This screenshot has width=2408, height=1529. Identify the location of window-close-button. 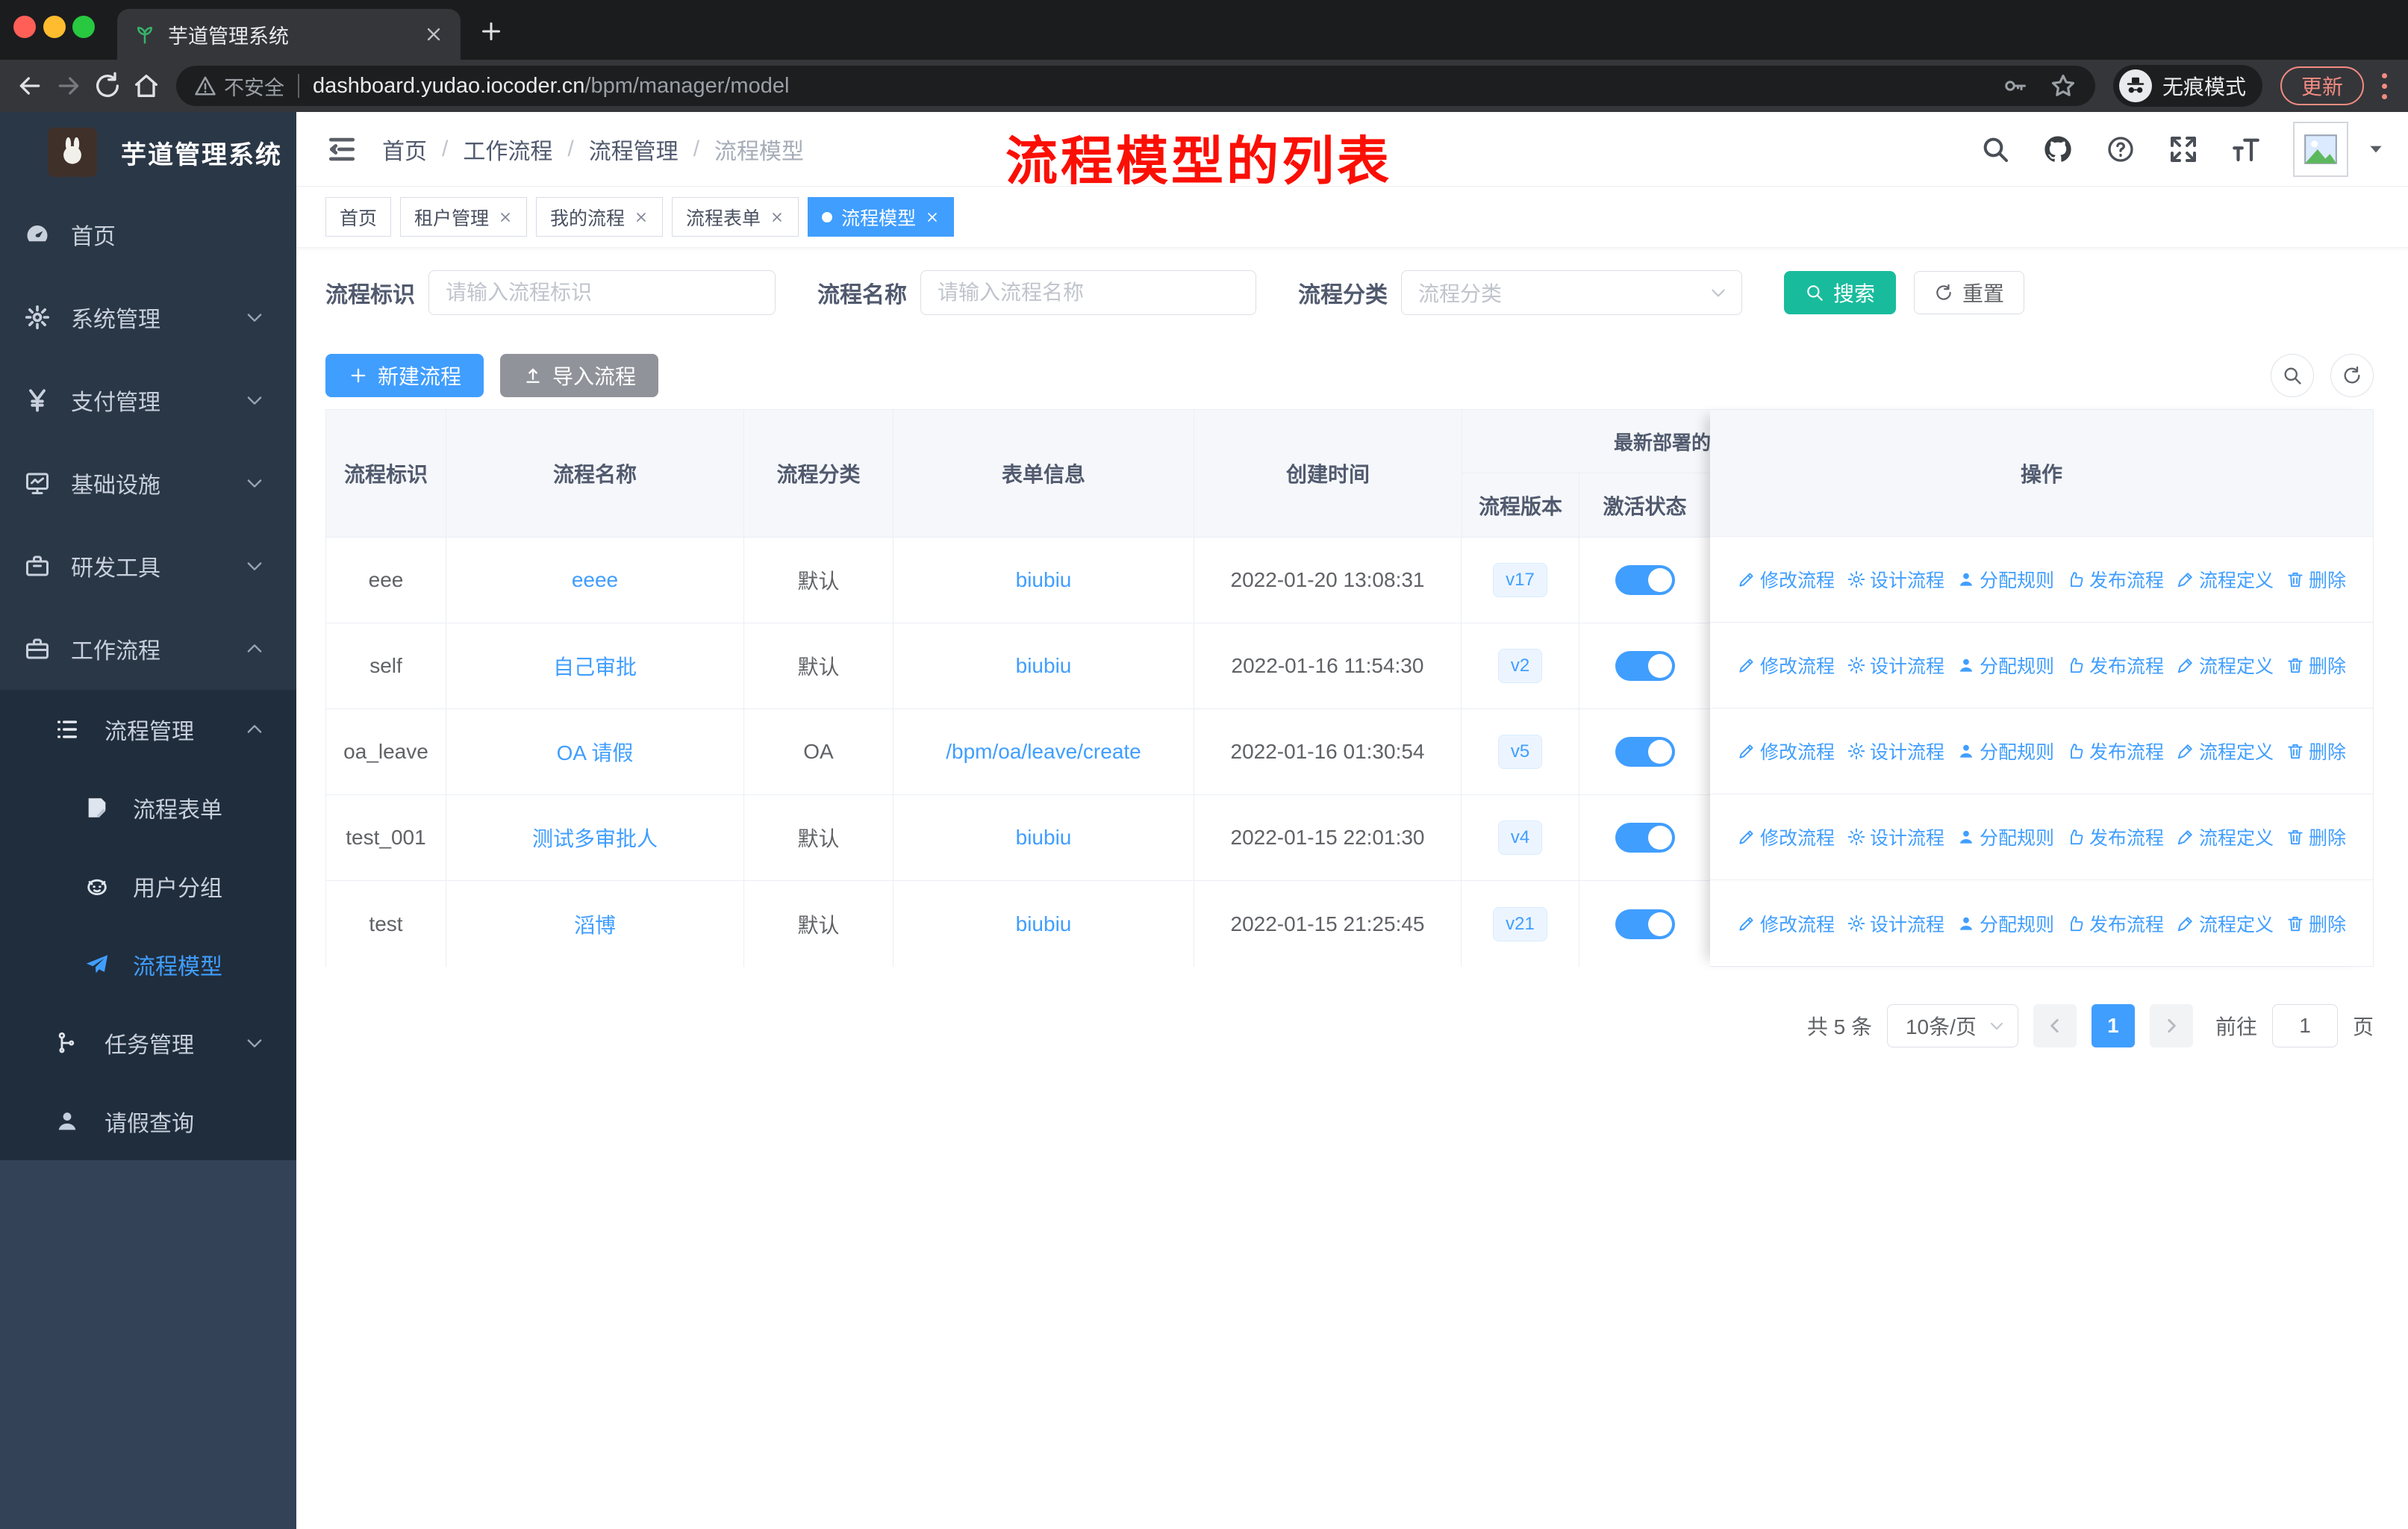
(24, 27).